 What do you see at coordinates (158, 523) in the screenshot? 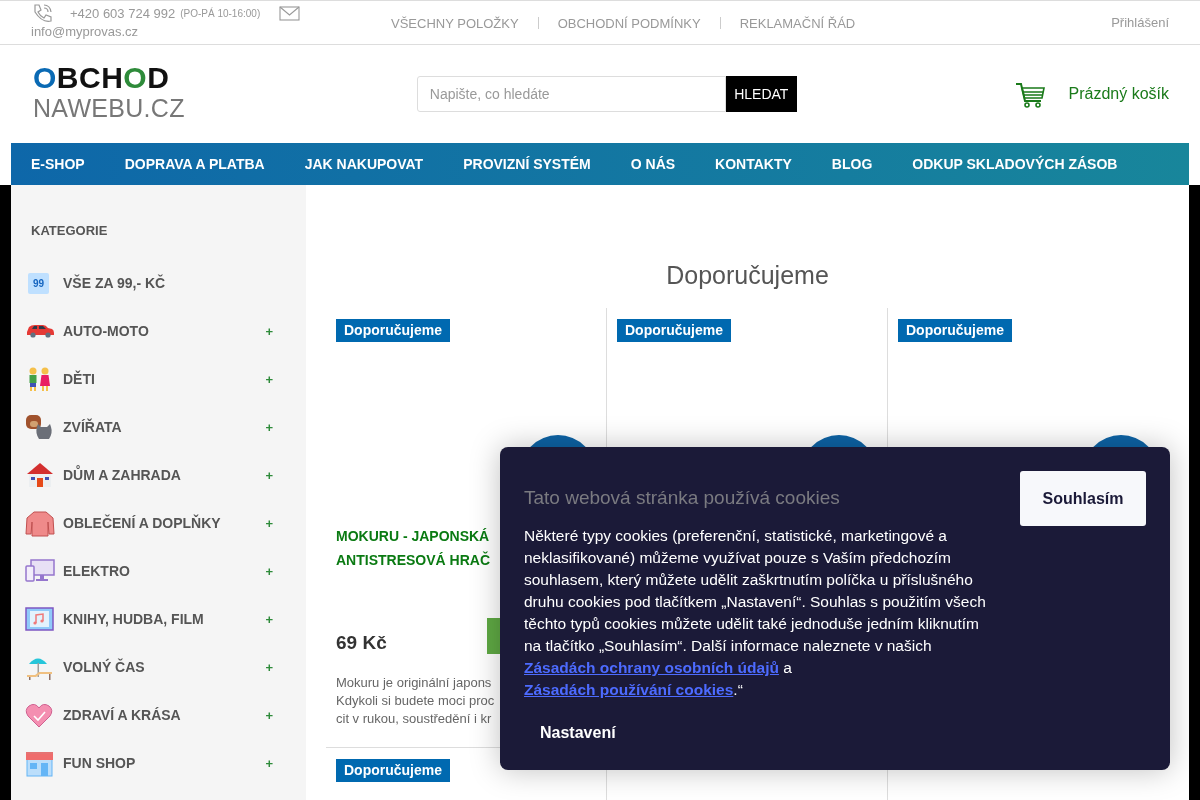
I see `category-item: OBLEČENÍ A DOPLŇKY +` at bounding box center [158, 523].